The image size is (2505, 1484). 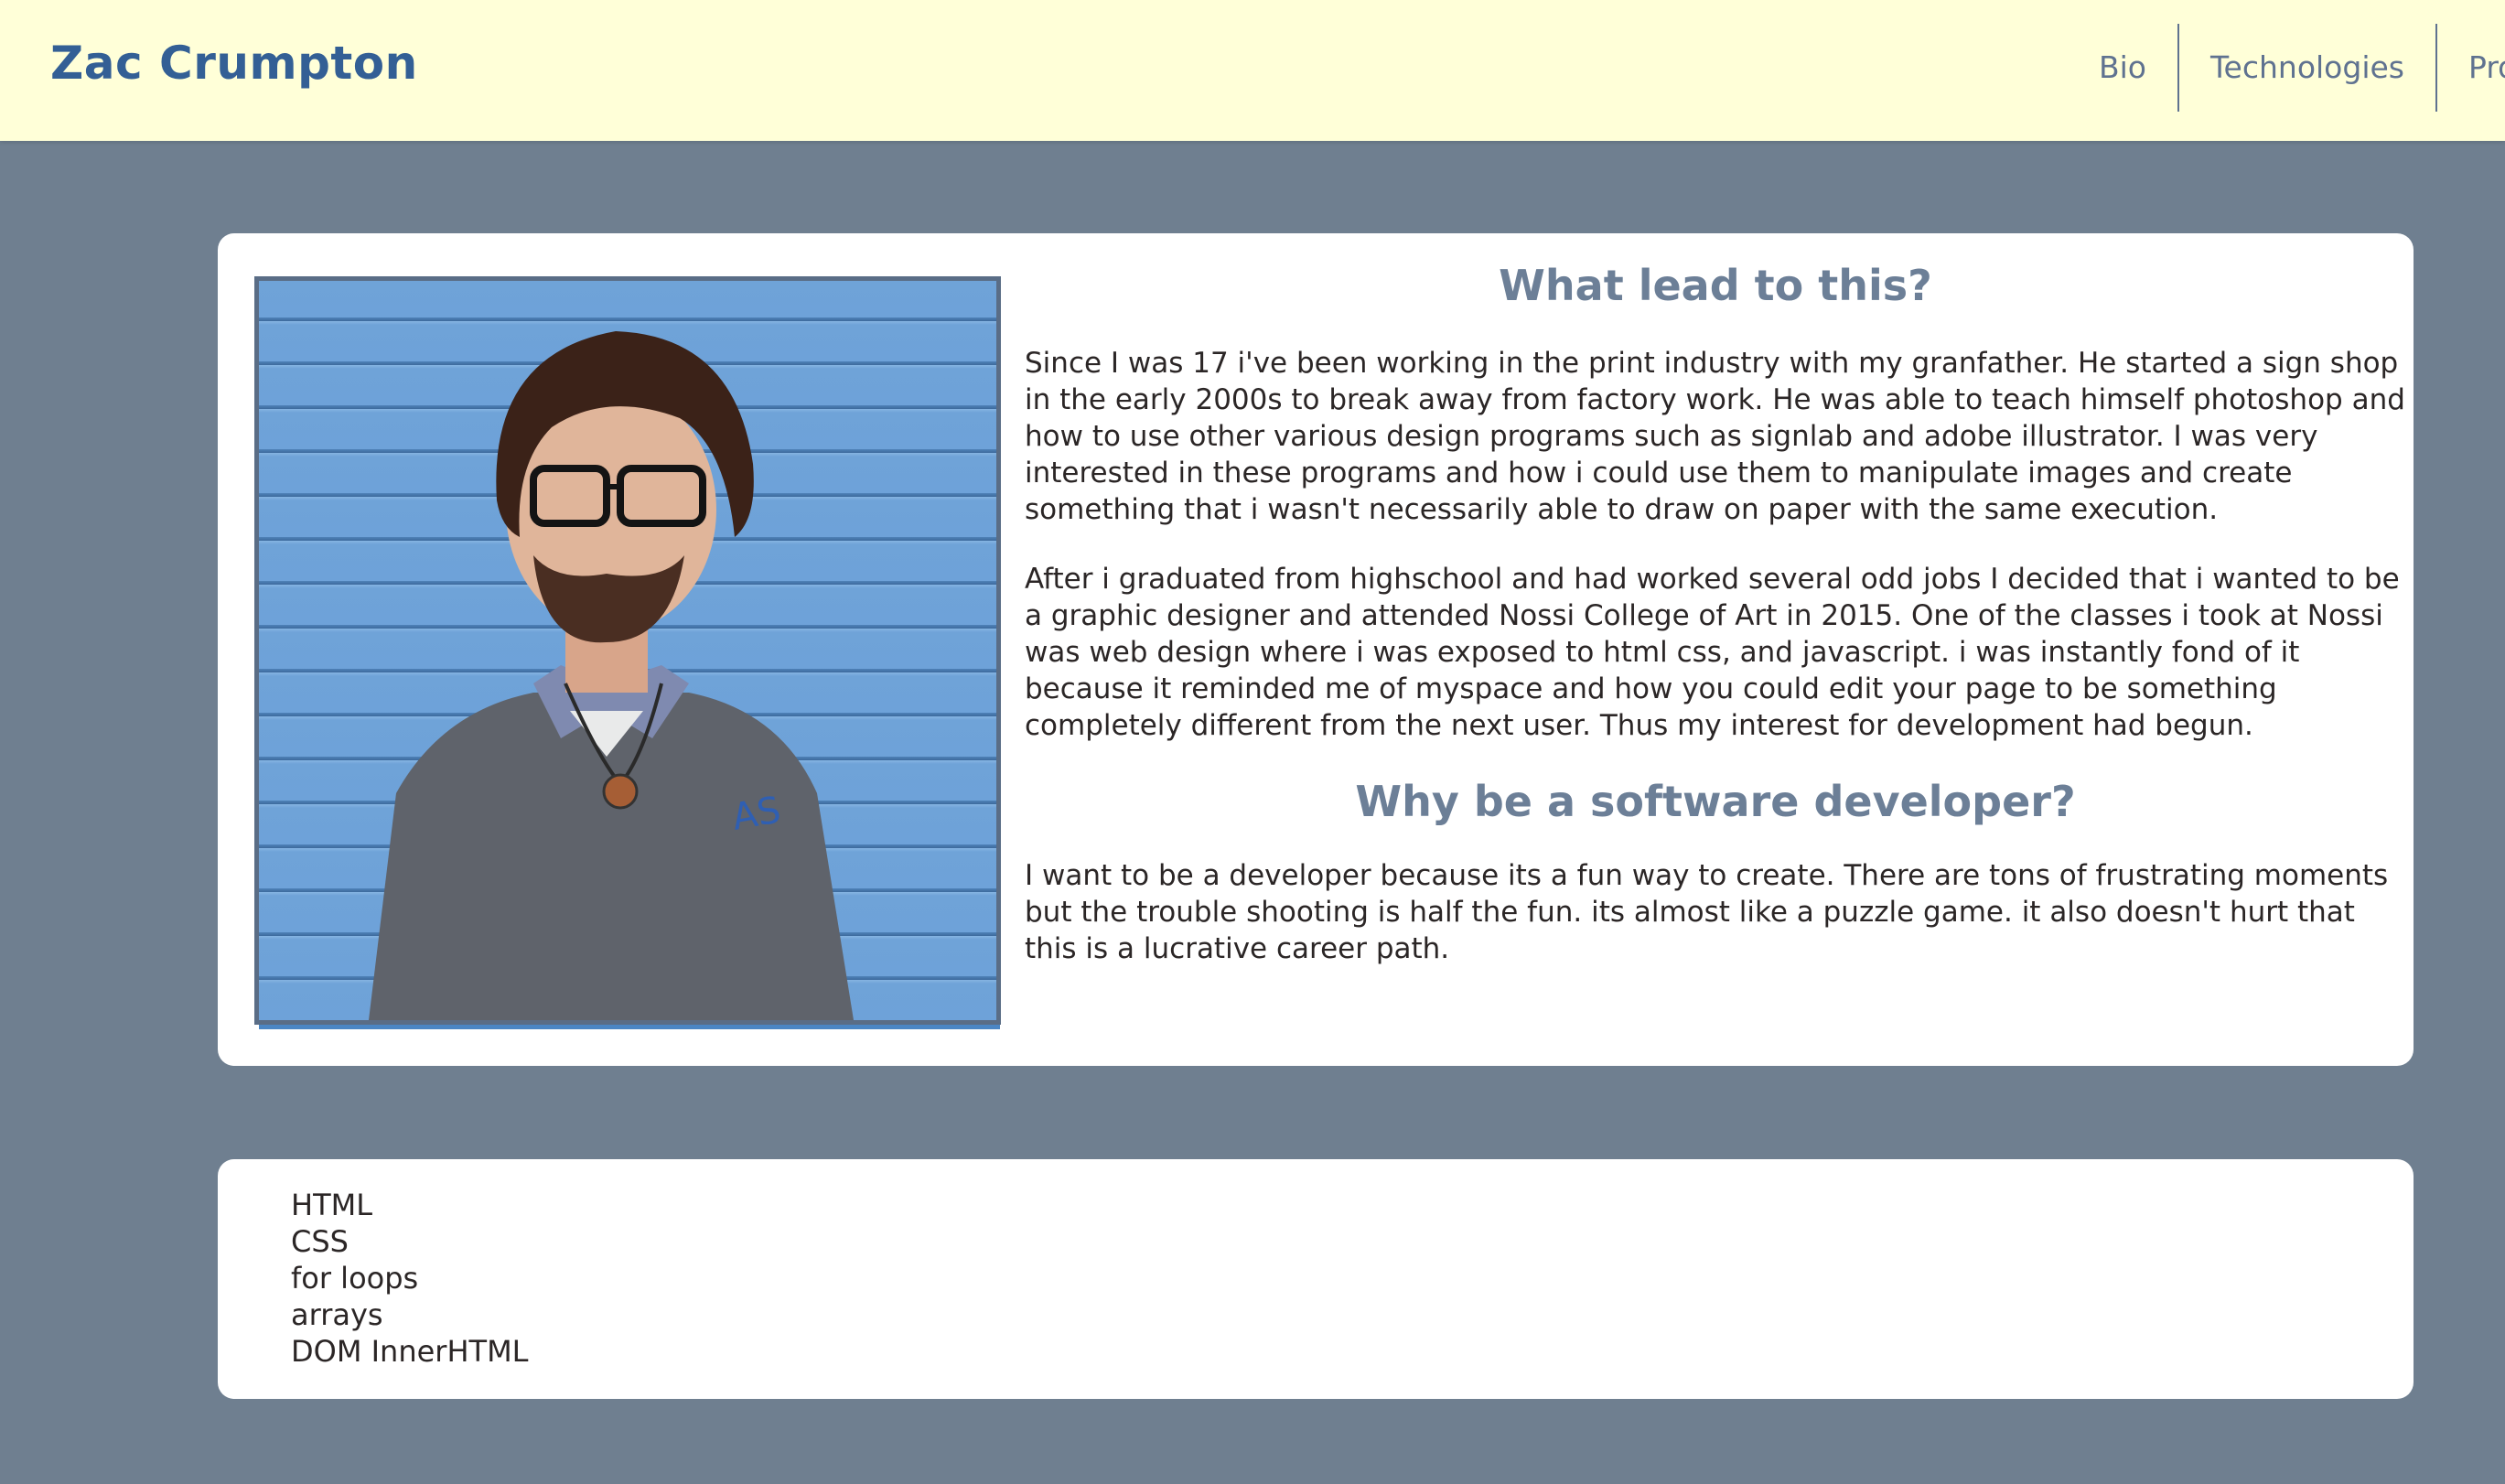 I want to click on nav-link-bio: Bio, so click(x=2123, y=68).